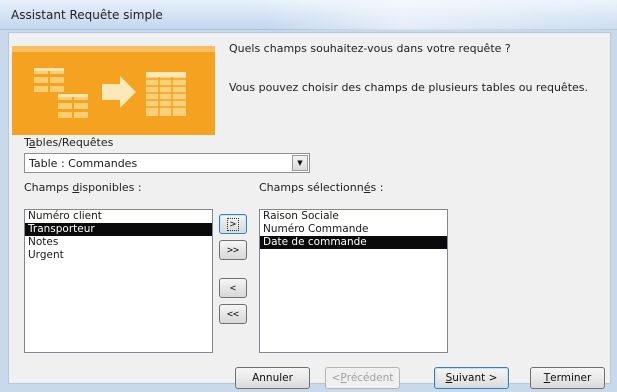 This screenshot has width=617, height=392. I want to click on cancel-button: Annuler, so click(272, 378).